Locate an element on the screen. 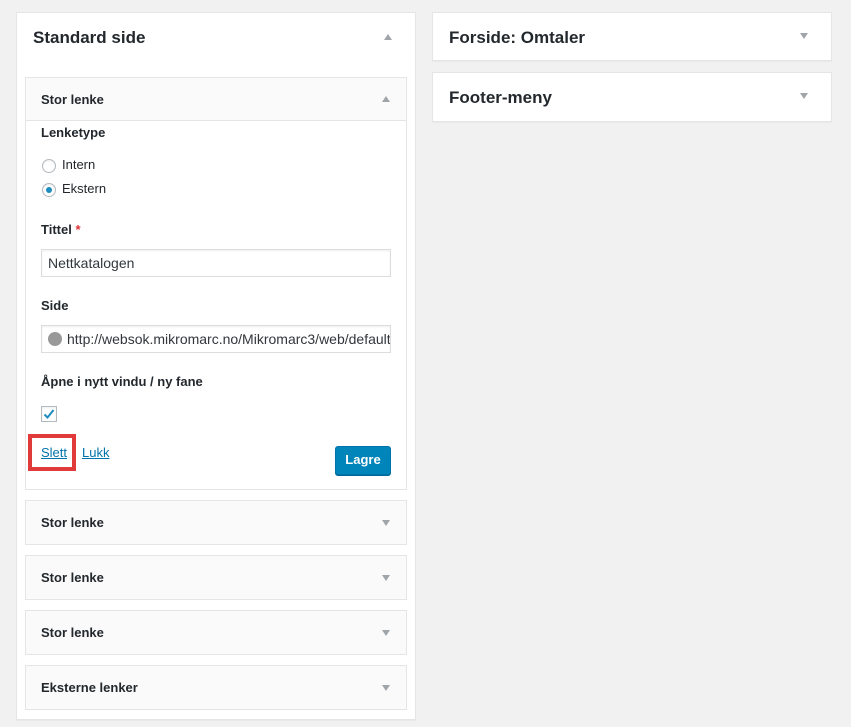 The image size is (851, 727). panel-title: Standard side is located at coordinates (89, 37).